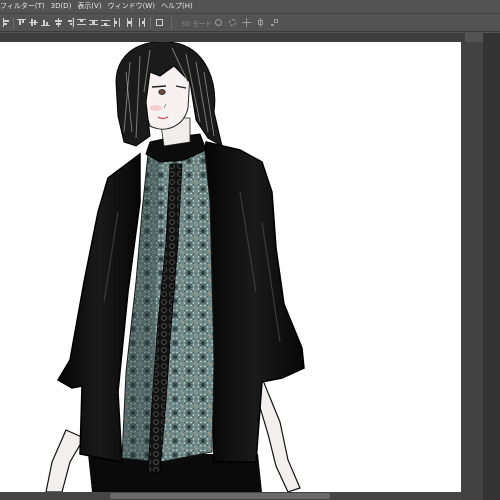 The height and width of the screenshot is (500, 500). Describe the element at coordinates (141, 22) in the screenshot. I see `distribute-right-button` at that location.